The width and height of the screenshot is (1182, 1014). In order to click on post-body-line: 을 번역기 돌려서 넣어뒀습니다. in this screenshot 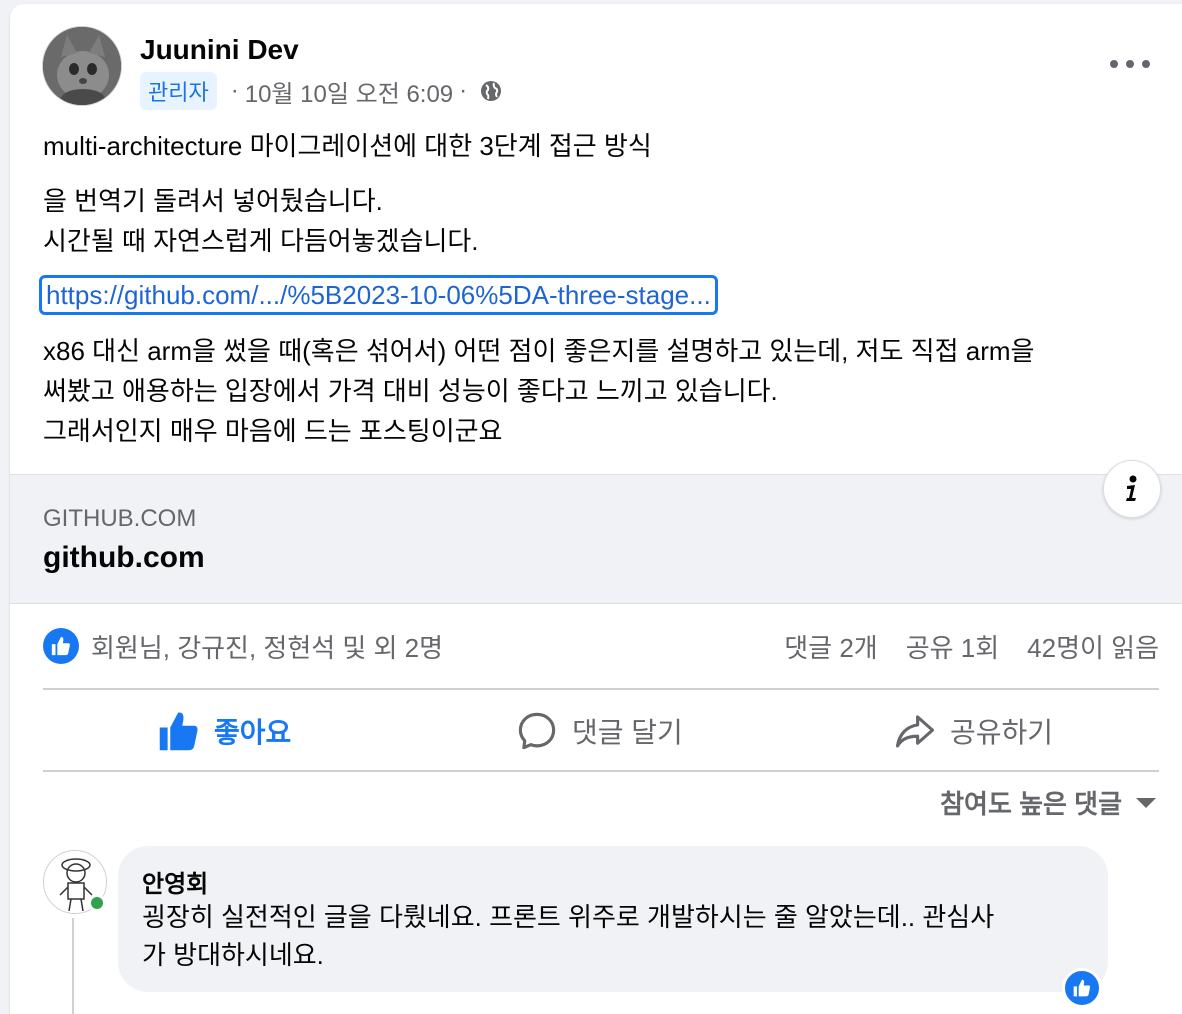, I will do `click(213, 201)`.